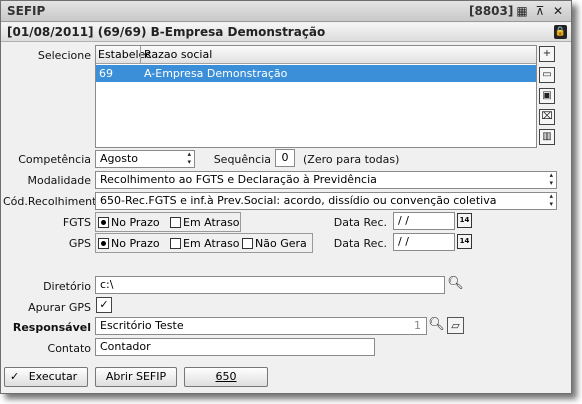  I want to click on diretorio-input: c:\, so click(270, 285).